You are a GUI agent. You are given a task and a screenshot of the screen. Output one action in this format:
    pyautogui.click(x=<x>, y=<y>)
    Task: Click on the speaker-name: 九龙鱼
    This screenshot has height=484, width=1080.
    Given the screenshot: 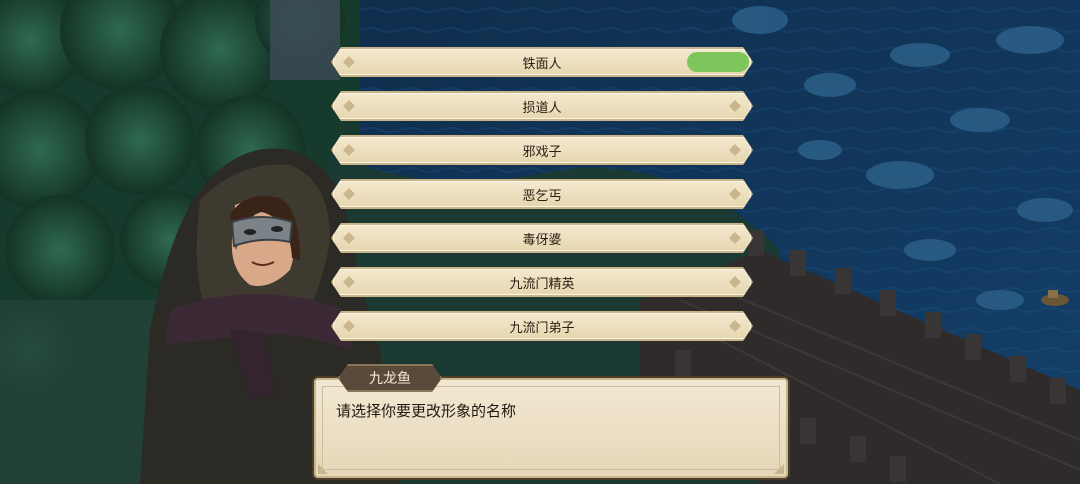 What is the action you would take?
    pyautogui.click(x=390, y=379)
    